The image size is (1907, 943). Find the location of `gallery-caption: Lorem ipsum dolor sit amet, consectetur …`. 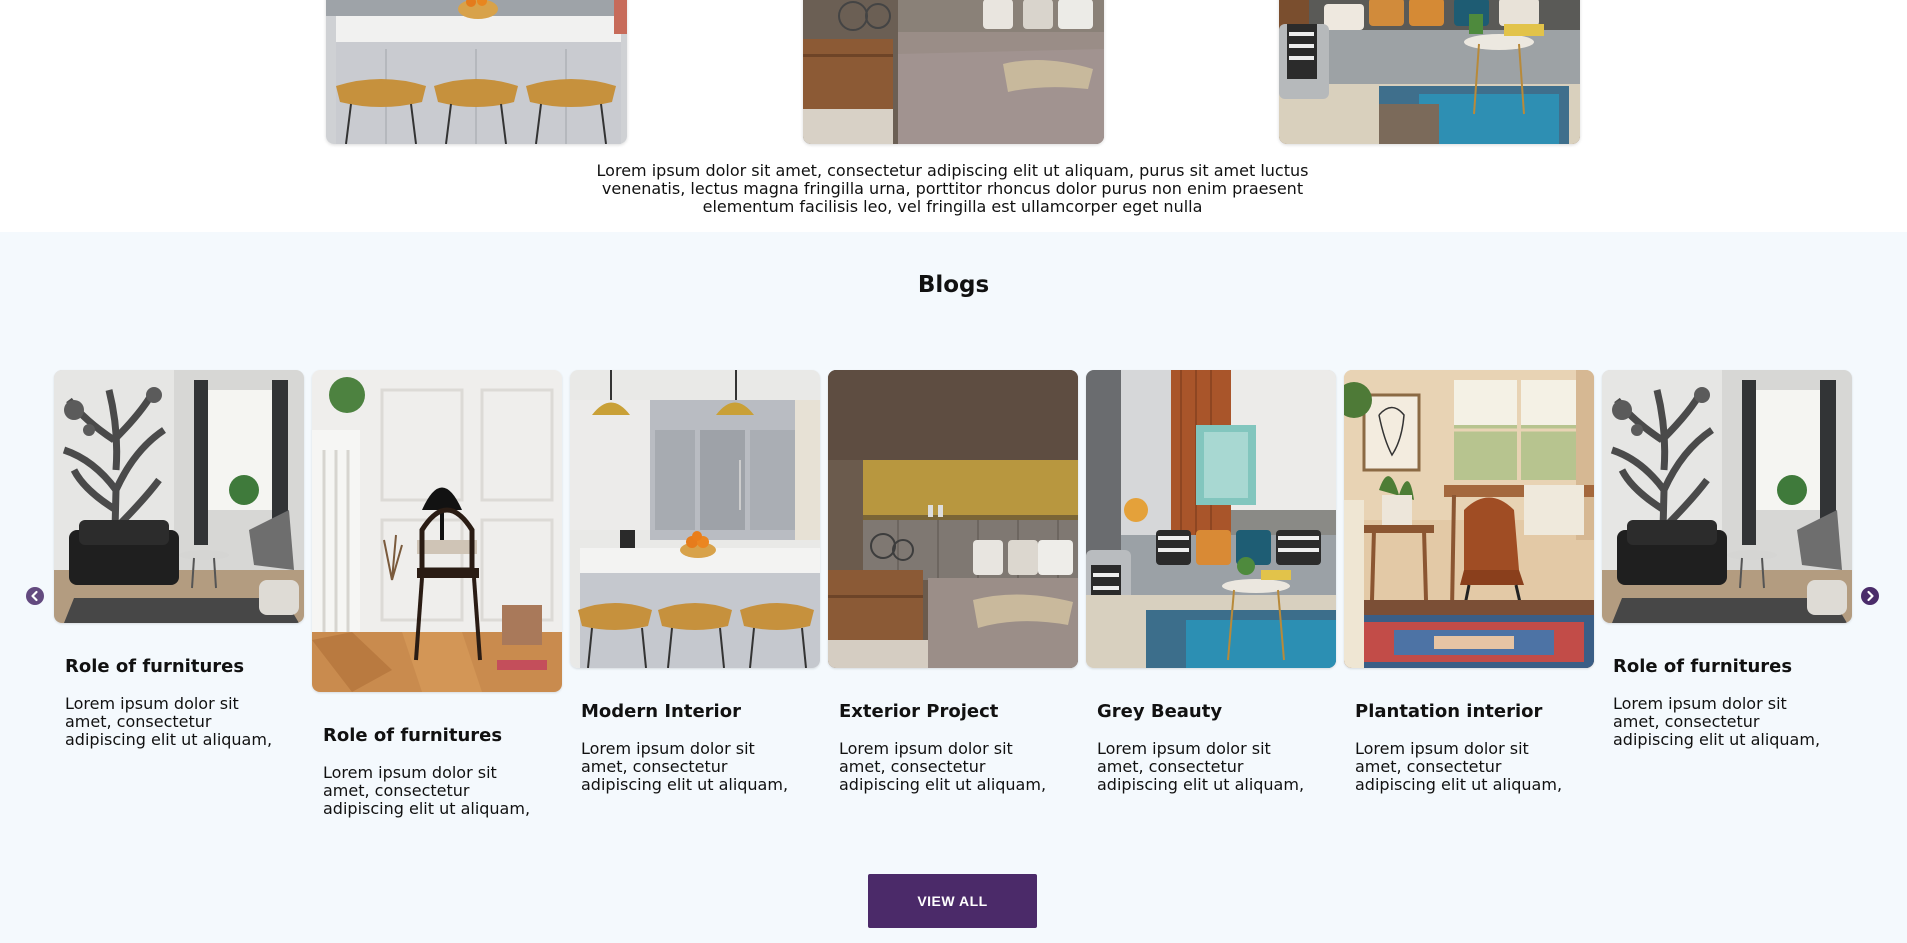

gallery-caption: Lorem ipsum dolor sit amet, consectetur … is located at coordinates (952, 188).